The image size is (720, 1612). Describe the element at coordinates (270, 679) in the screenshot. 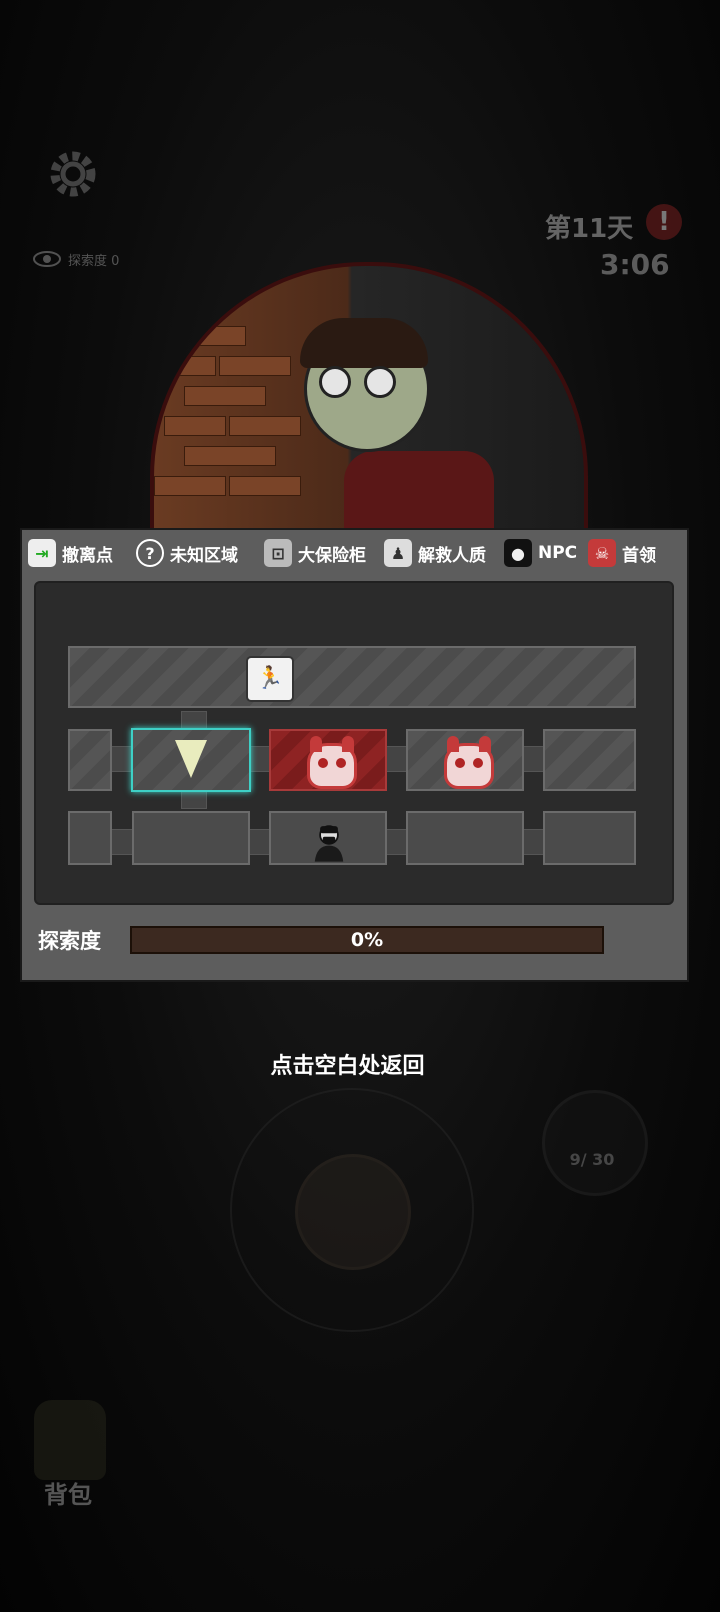

I see `exit-icon: 🏃` at that location.